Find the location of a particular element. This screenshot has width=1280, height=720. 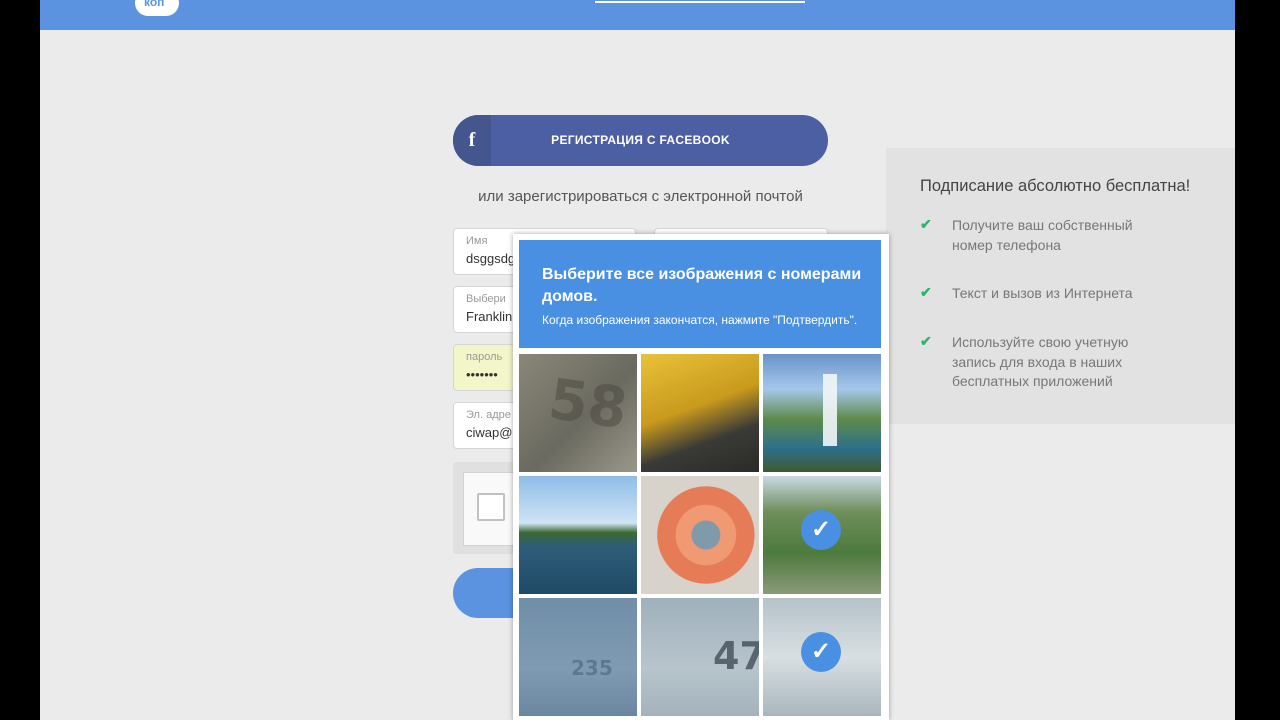

benefits-title: Подписание абсолютно бесплатна! is located at coordinates (1055, 186).